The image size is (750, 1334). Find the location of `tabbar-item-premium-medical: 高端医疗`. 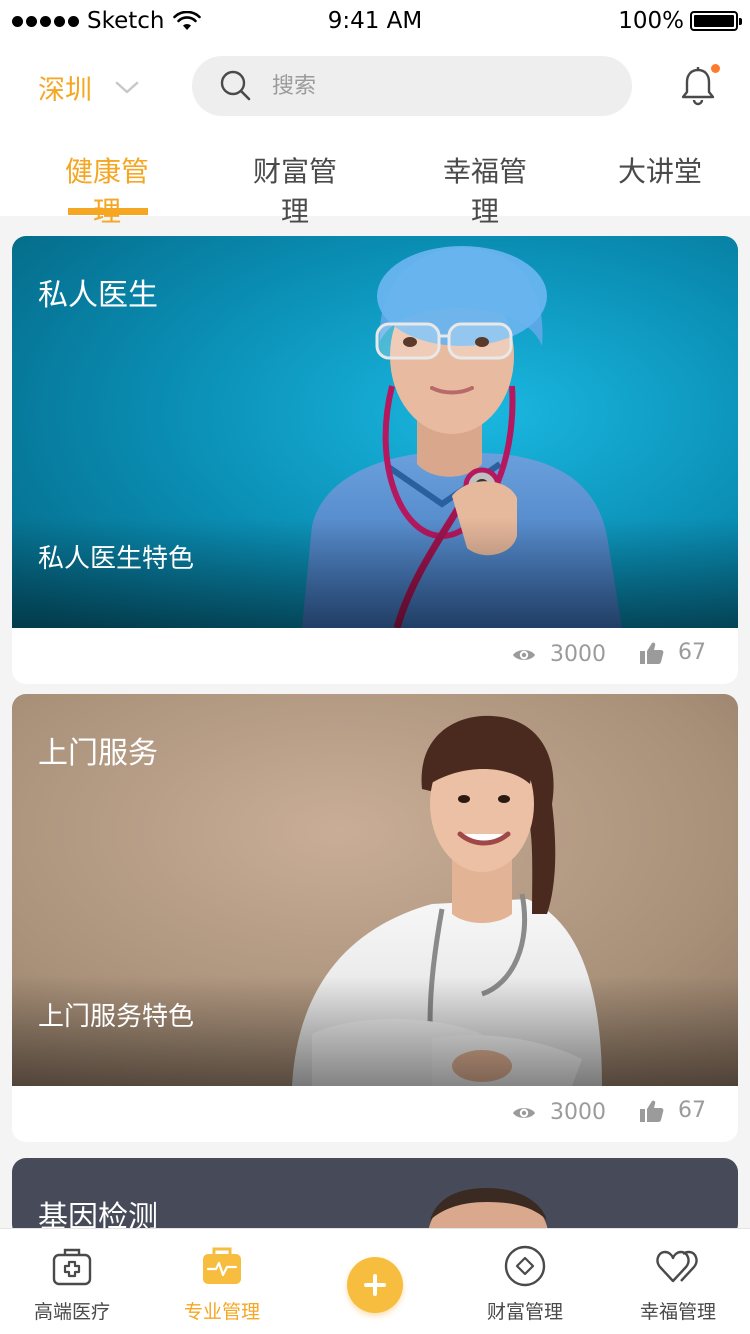

tabbar-item-premium-medical: 高端医疗 is located at coordinates (72, 1281).